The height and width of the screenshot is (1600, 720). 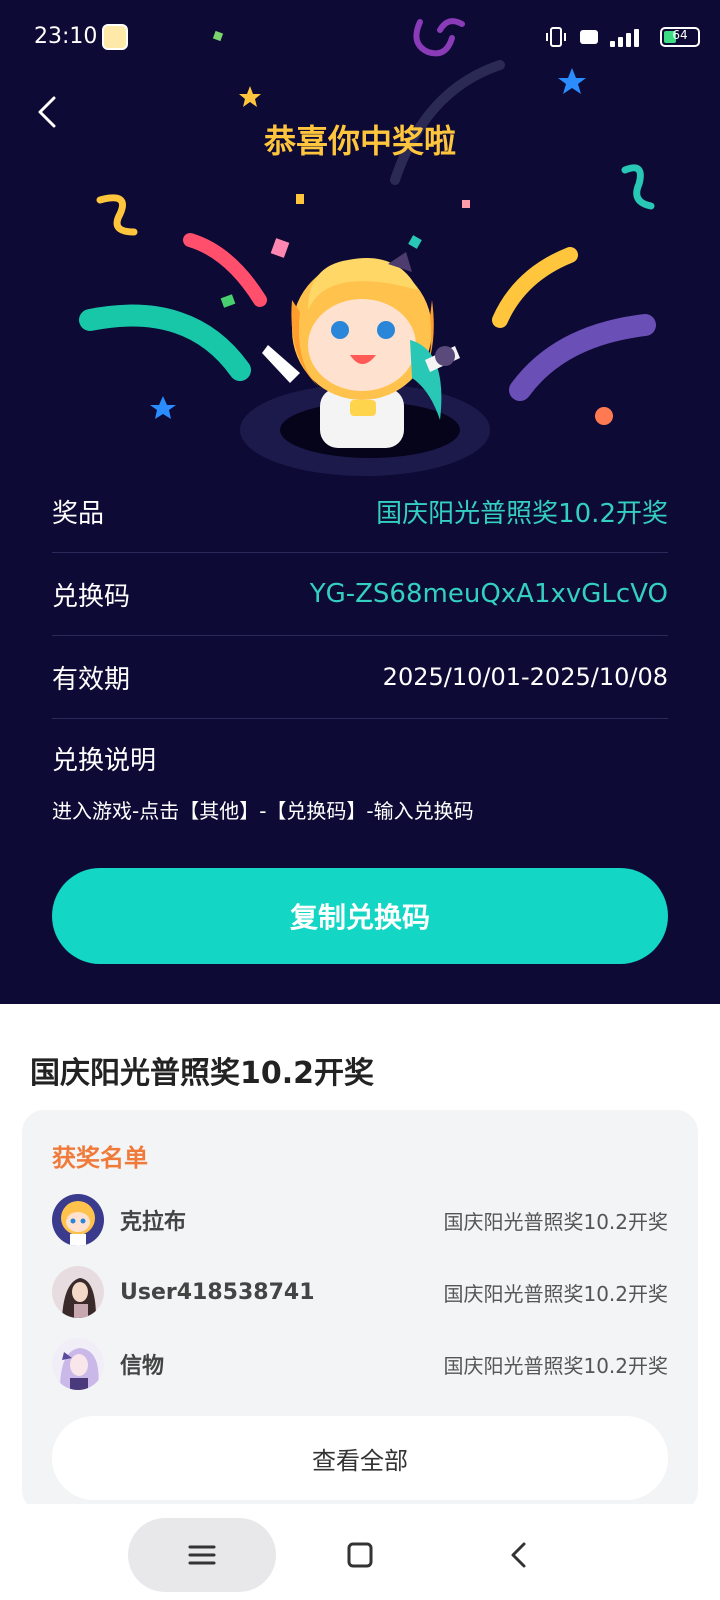 I want to click on home-button, so click(x=360, y=1555).